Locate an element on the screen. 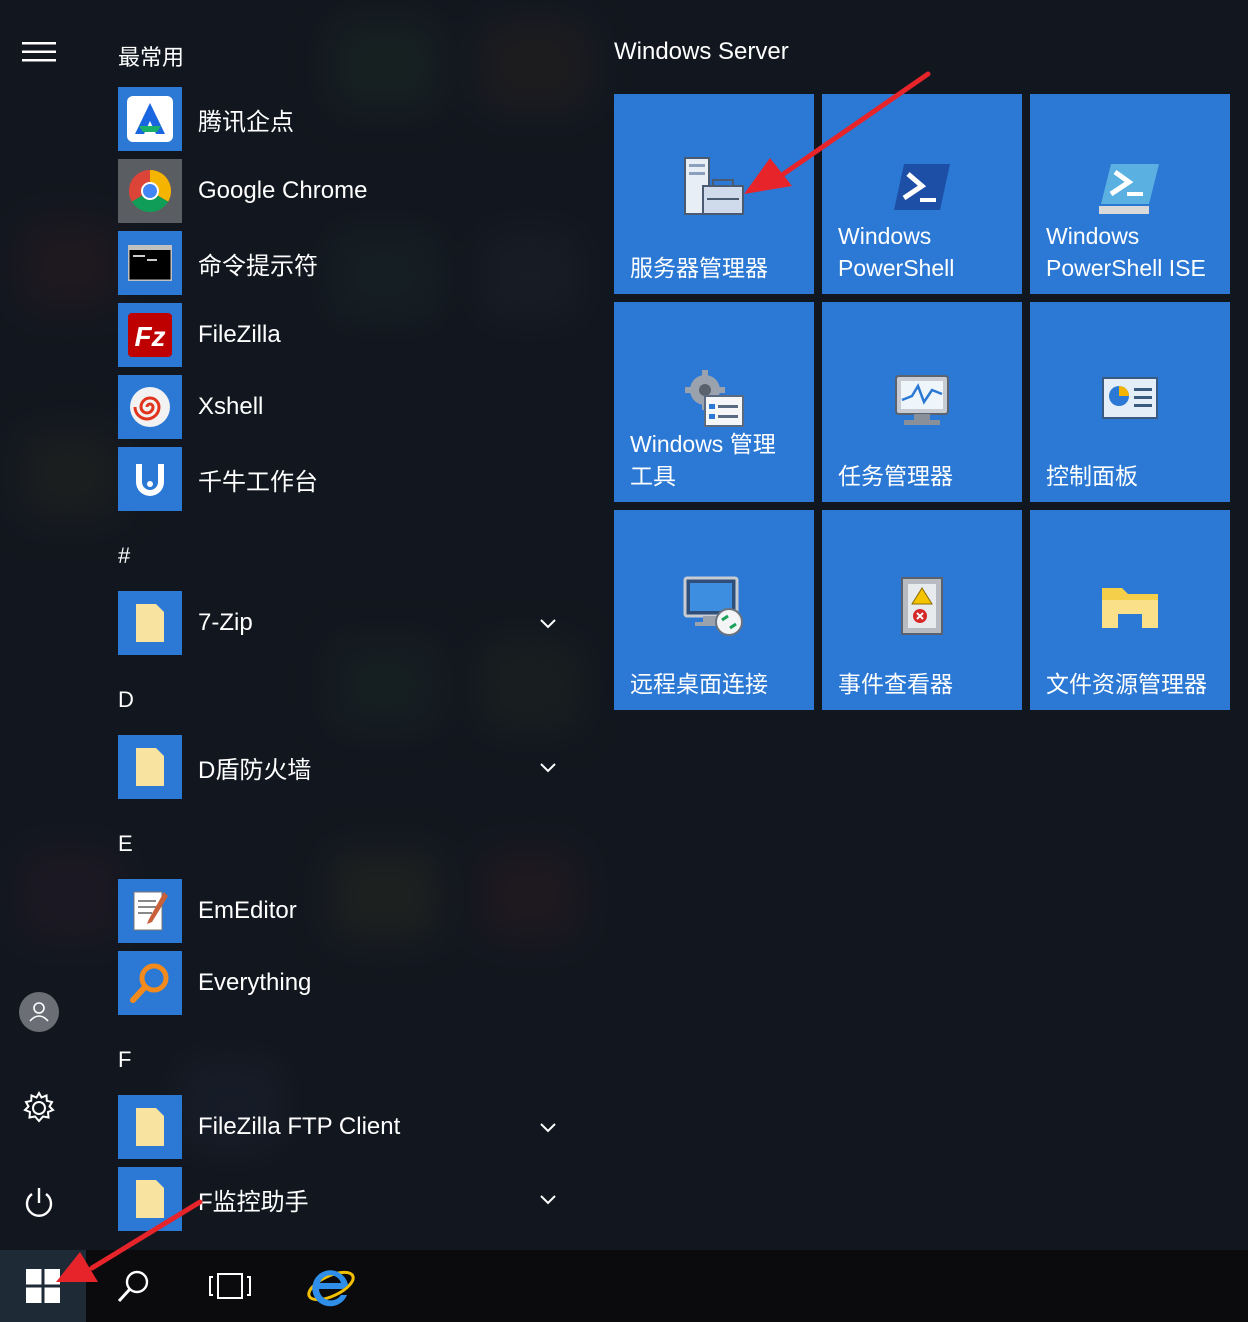 Image resolution: width=1248 pixels, height=1322 pixels. app-label: Everything is located at coordinates (255, 982).